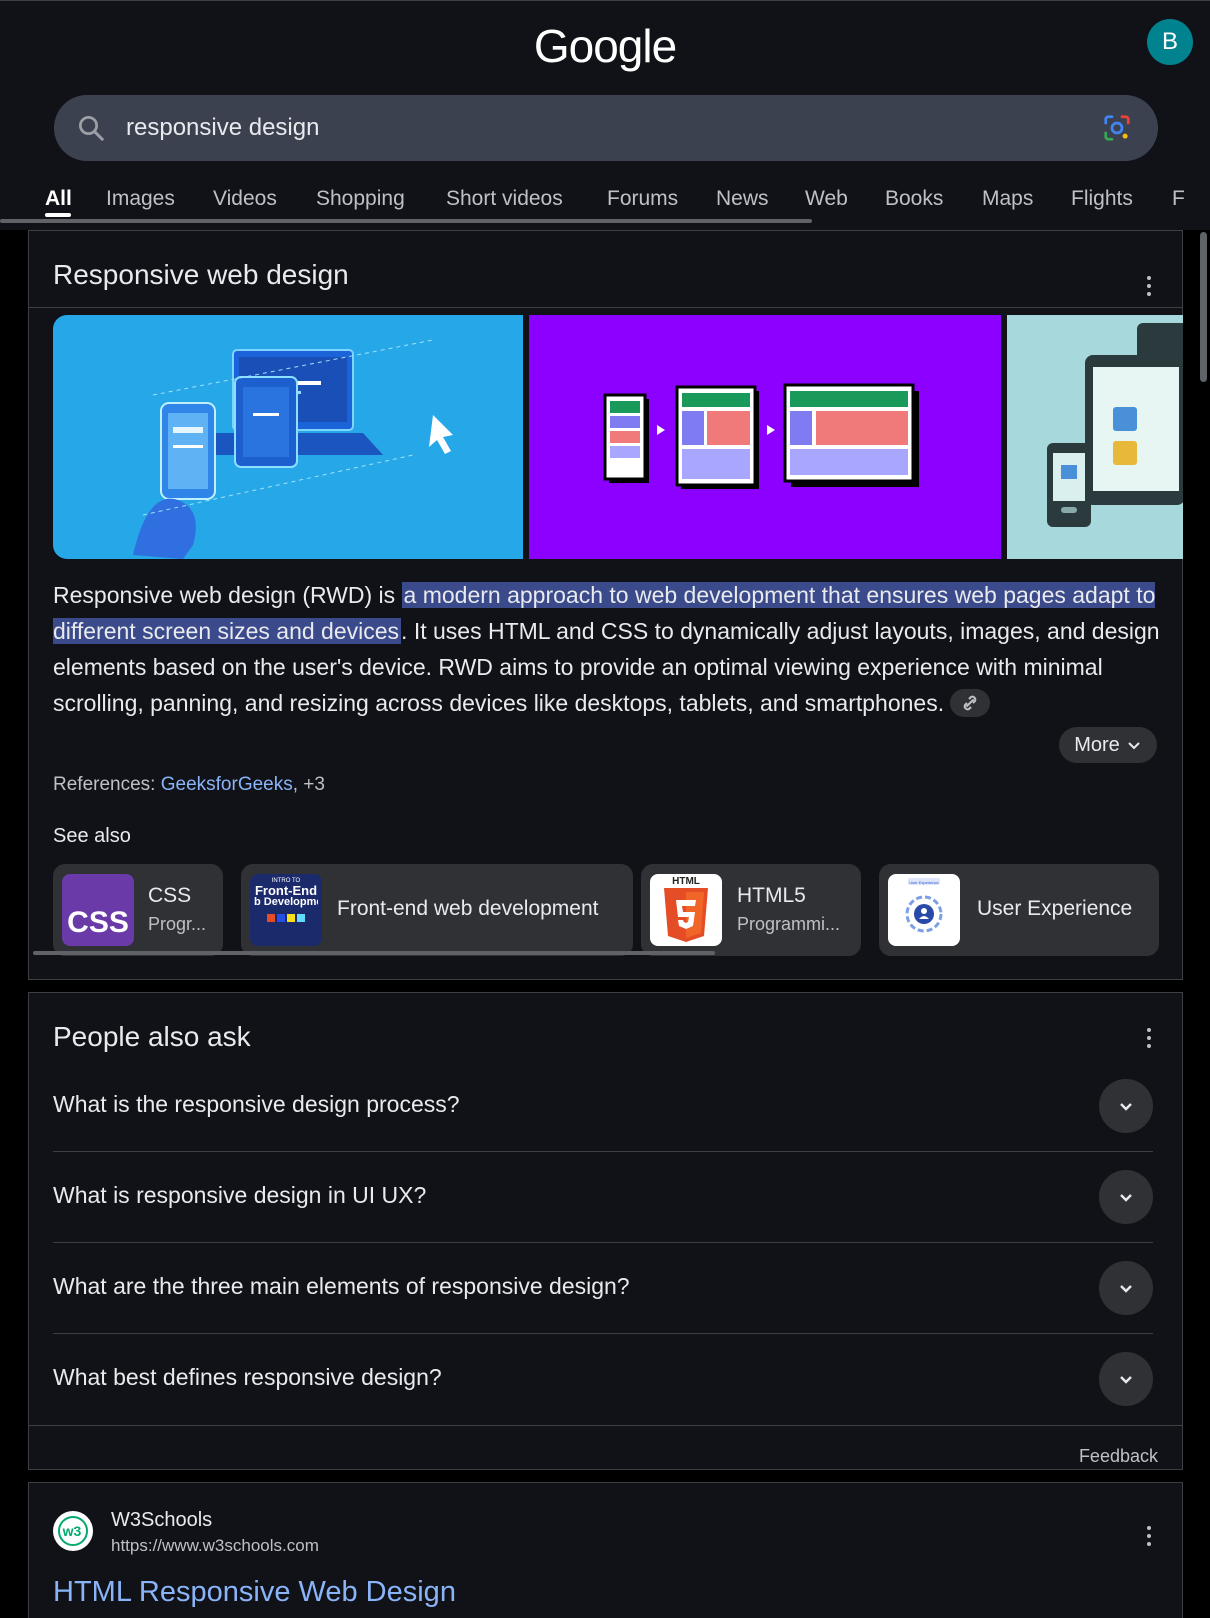 Image resolution: width=1210 pixels, height=1618 pixels. Describe the element at coordinates (91, 128) in the screenshot. I see `search-icon` at that location.